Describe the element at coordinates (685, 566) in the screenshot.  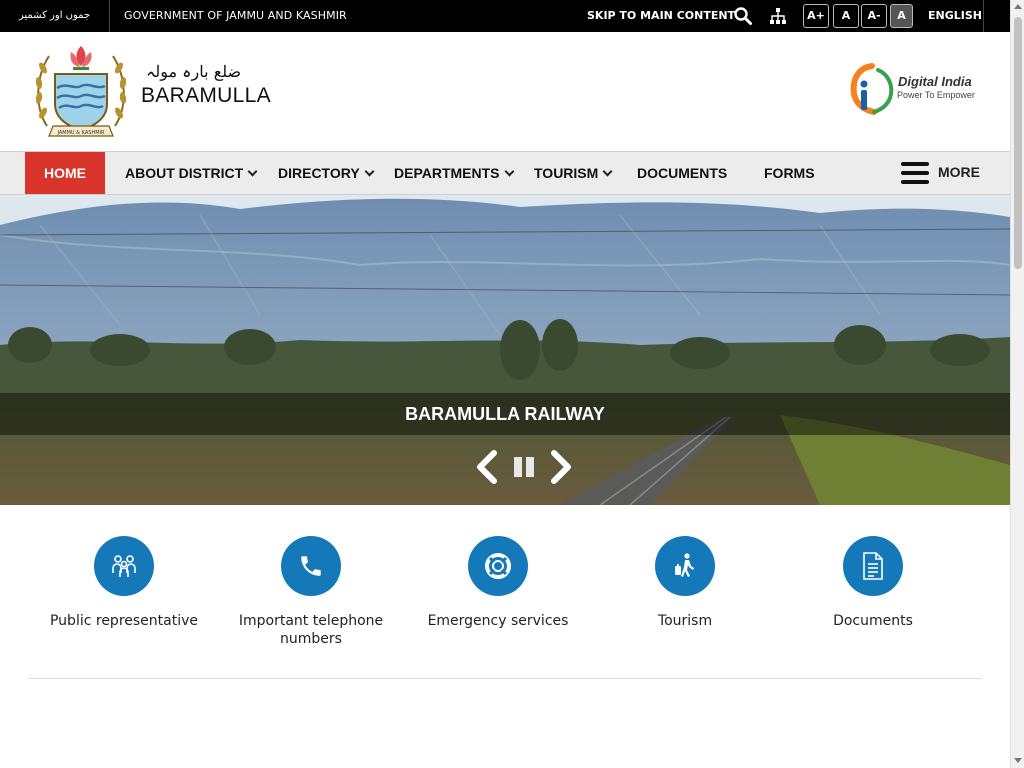
I see `traveler-icon` at that location.